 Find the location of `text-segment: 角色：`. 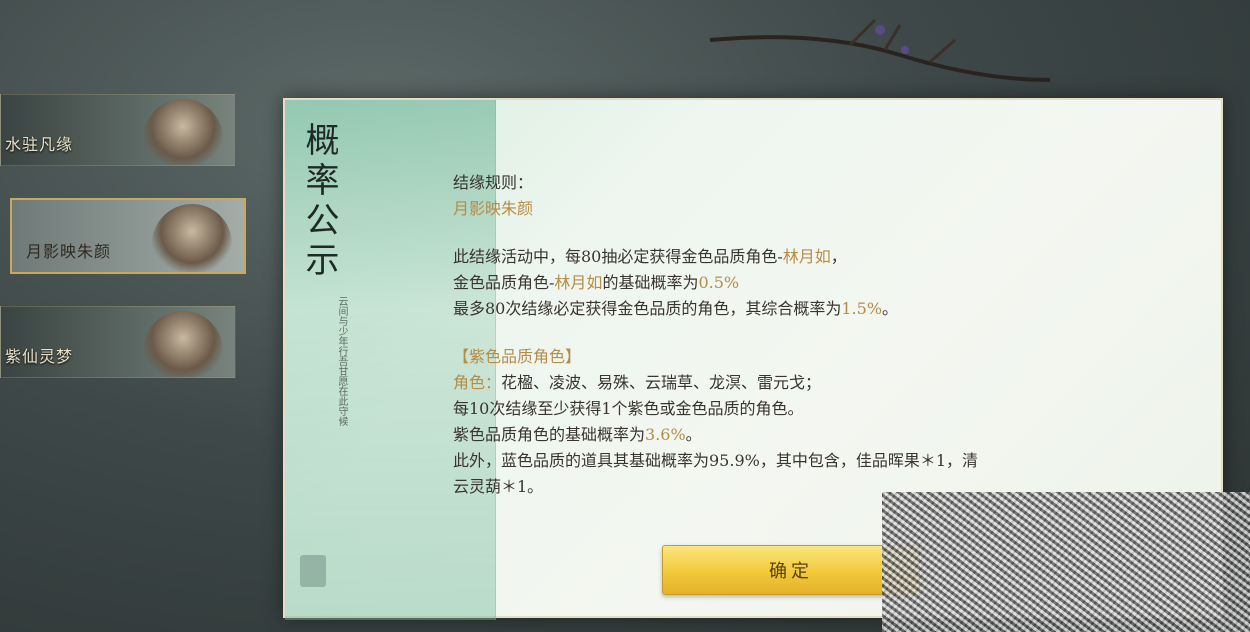

text-segment: 角色： is located at coordinates (477, 382).